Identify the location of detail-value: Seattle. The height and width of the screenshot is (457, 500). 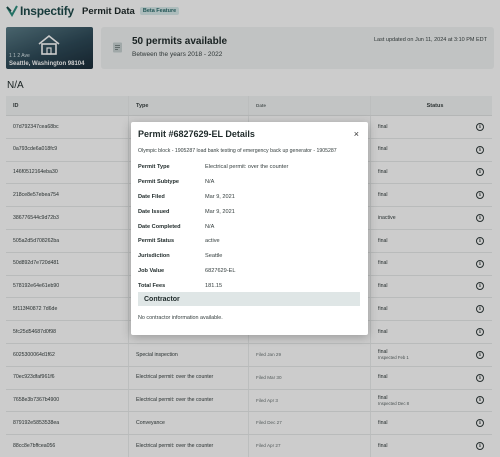
(214, 256).